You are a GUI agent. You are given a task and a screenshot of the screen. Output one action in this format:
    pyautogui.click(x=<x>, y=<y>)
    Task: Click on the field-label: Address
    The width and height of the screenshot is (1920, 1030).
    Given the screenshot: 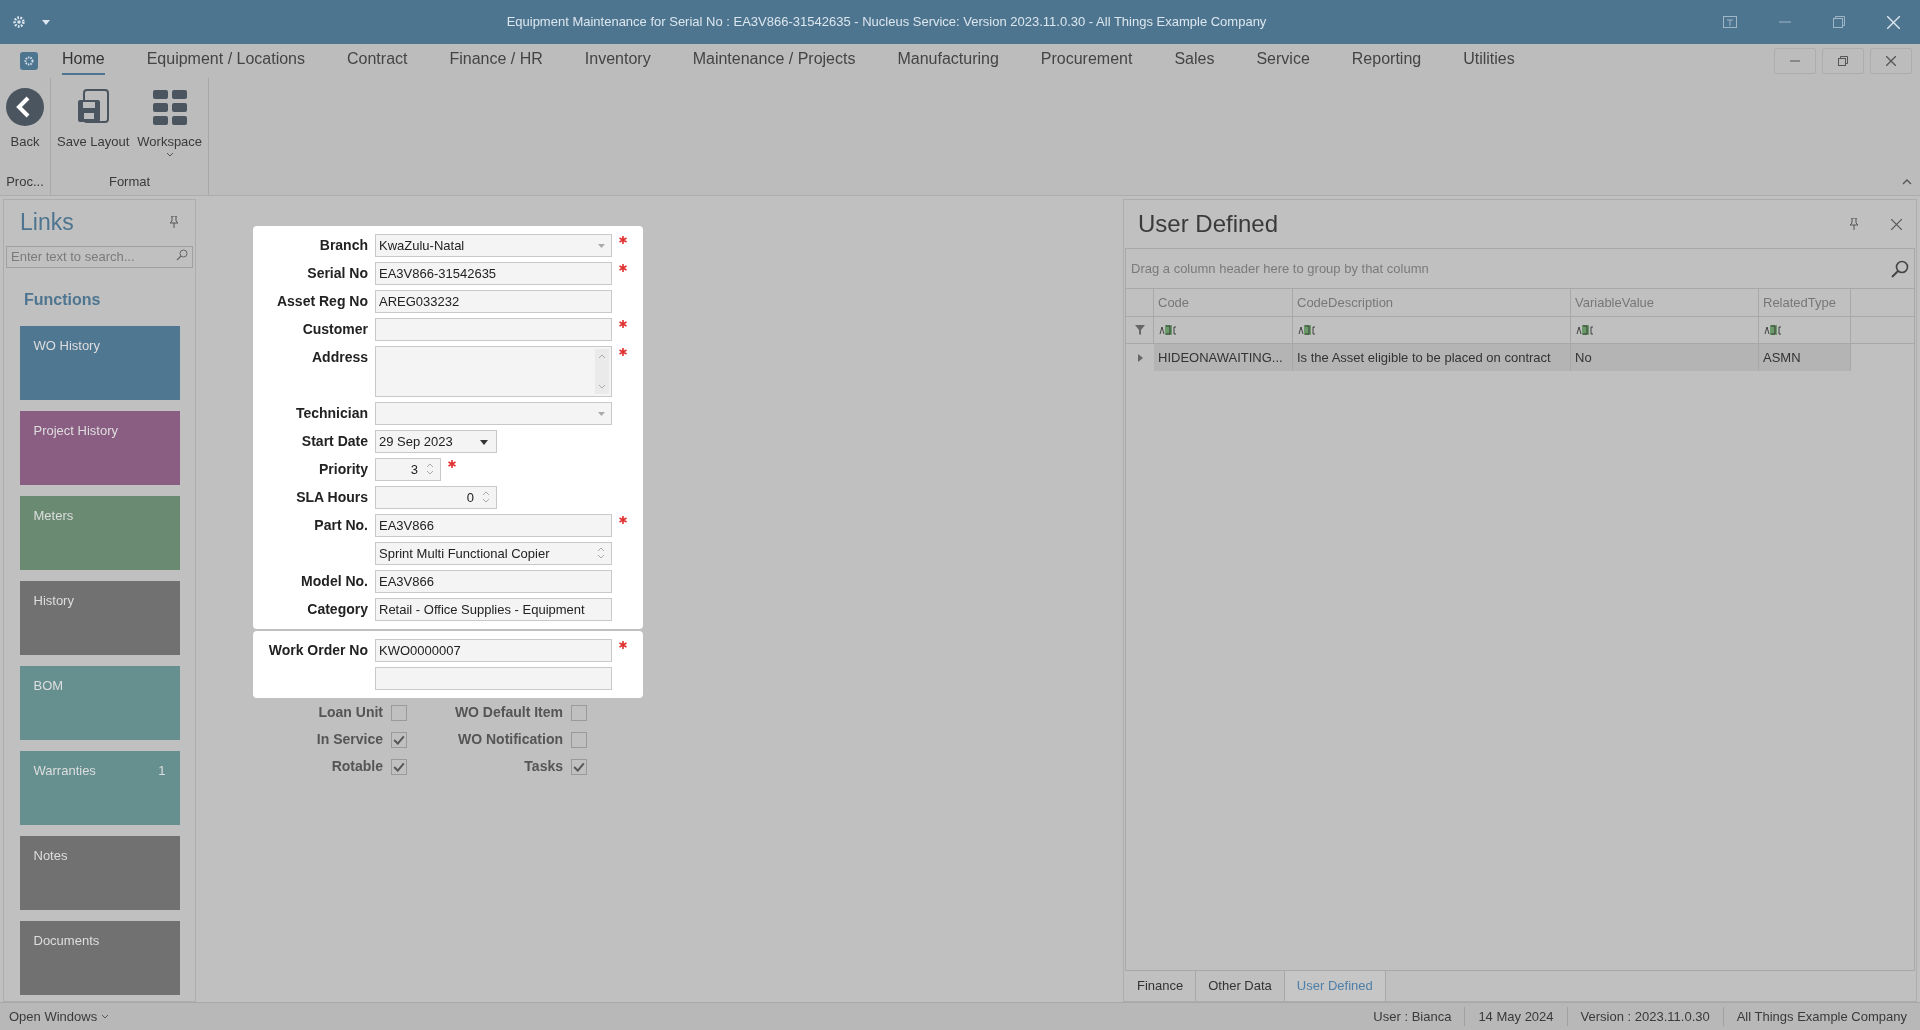 What is the action you would take?
    pyautogui.click(x=339, y=357)
    